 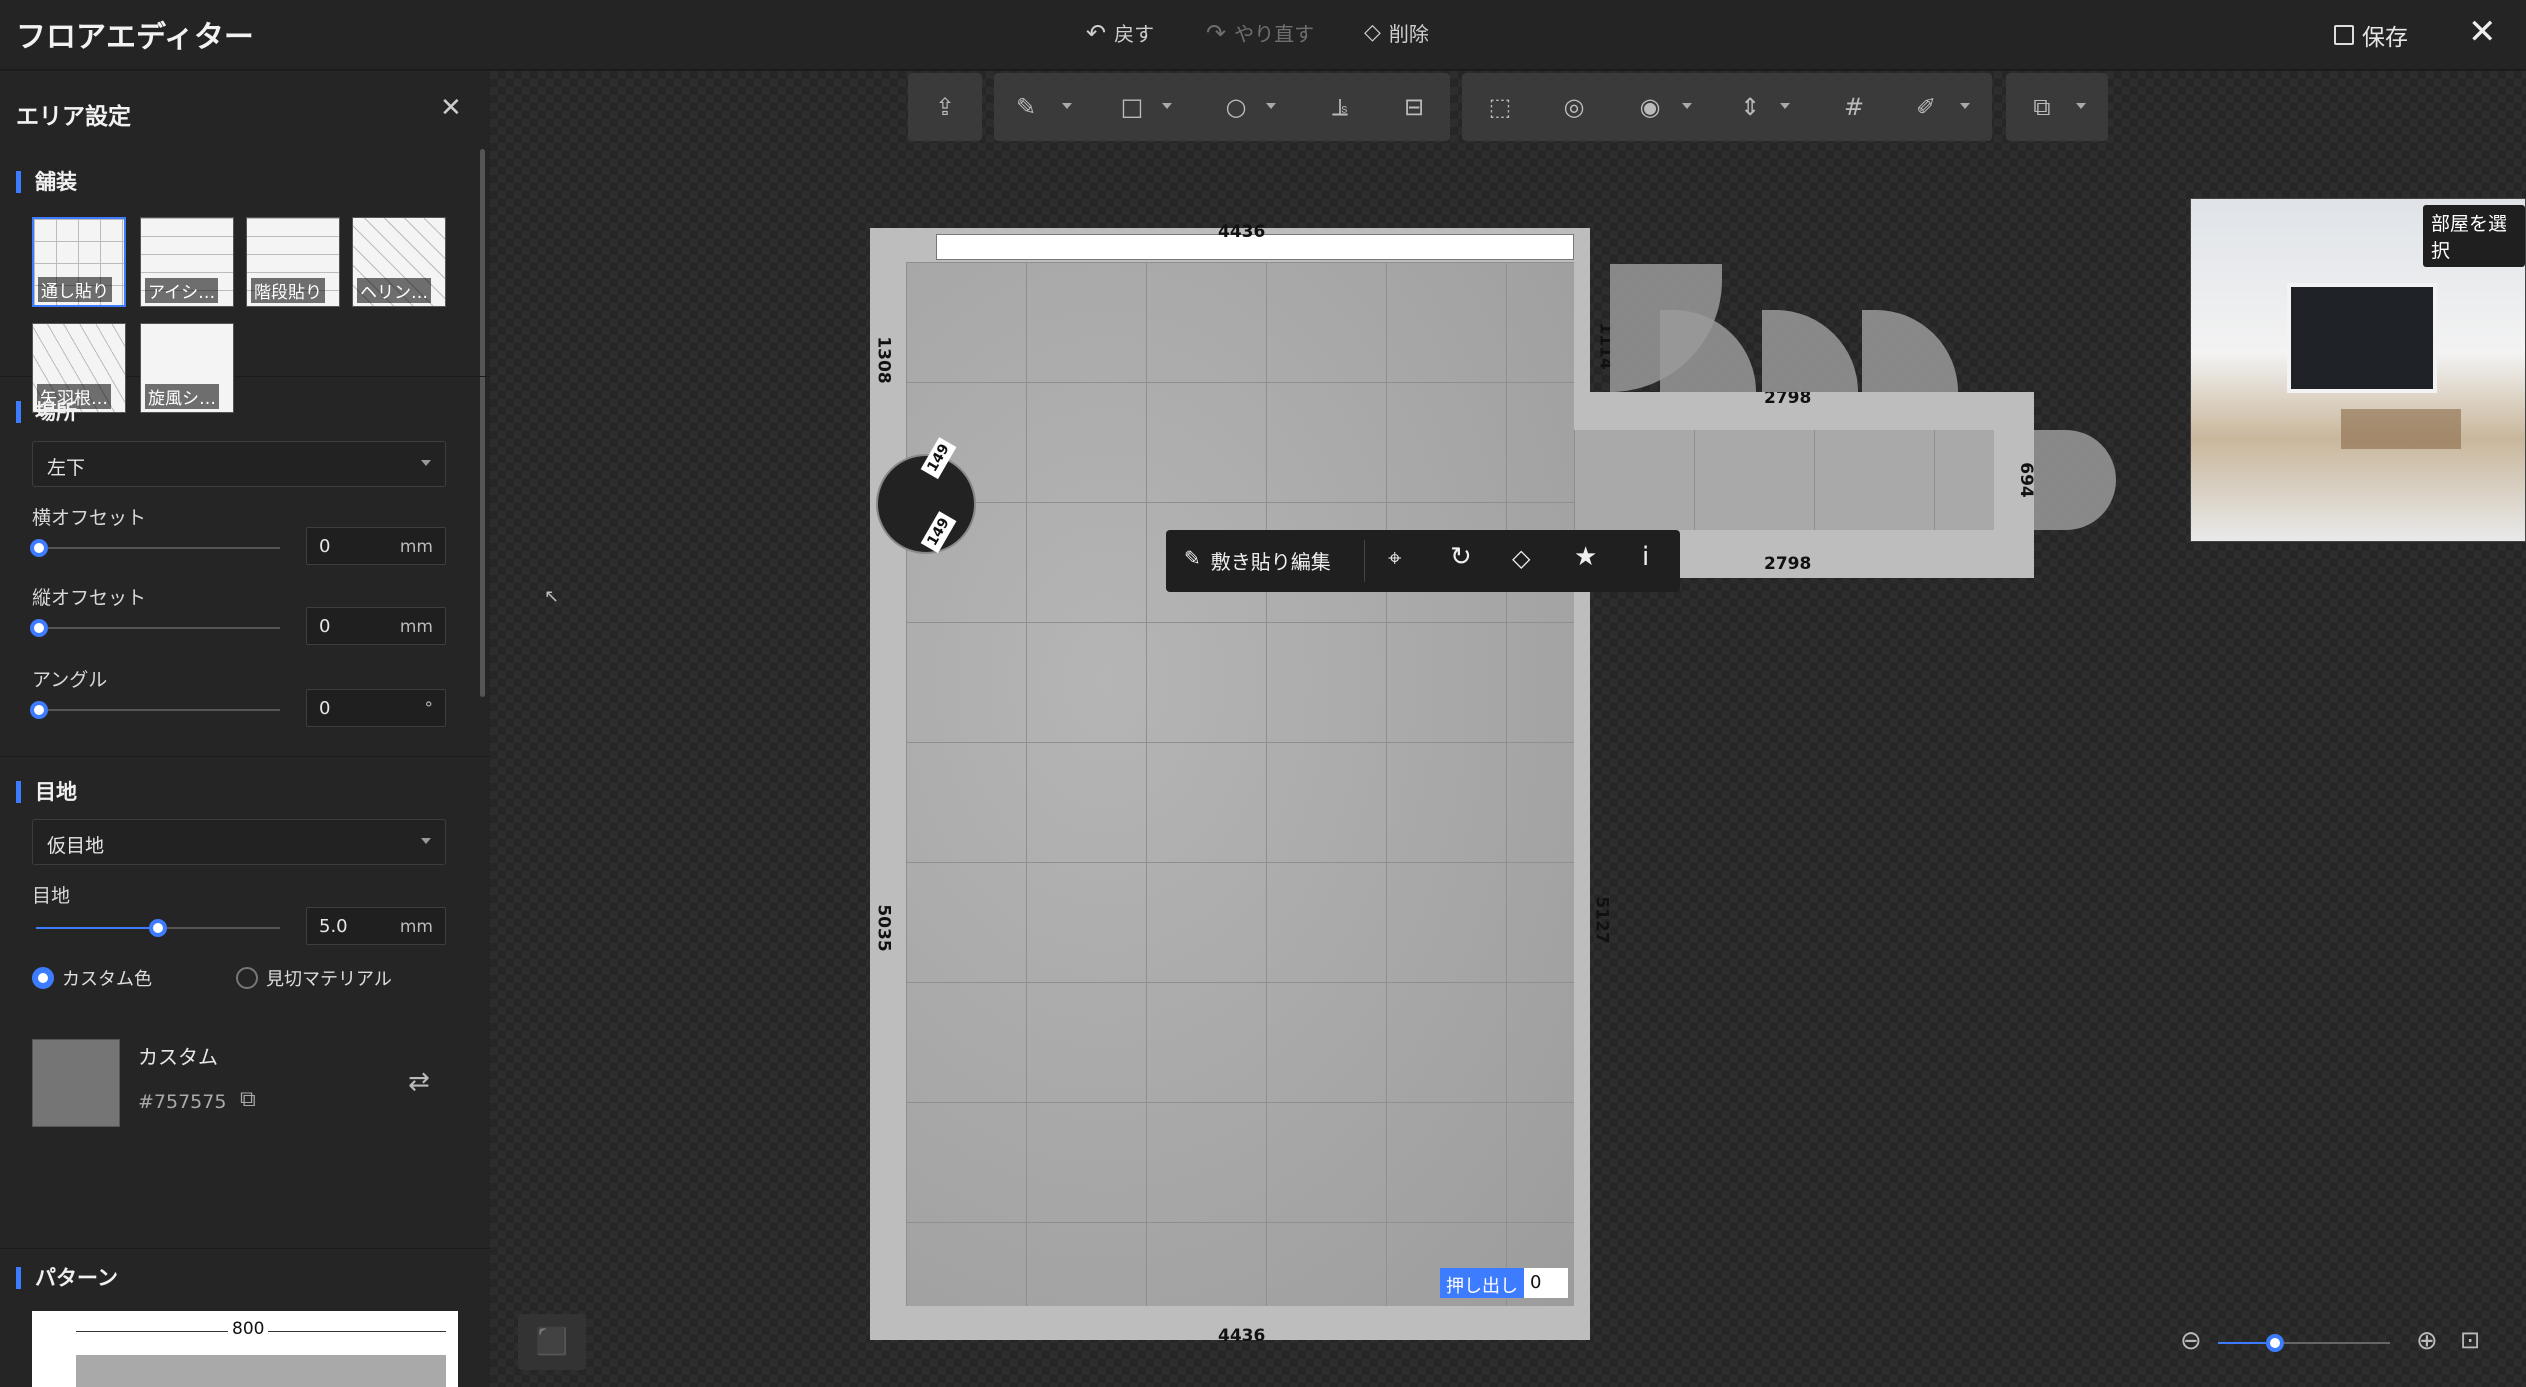 I want to click on tile-pattern-stair: 階段貼り, so click(x=293, y=262).